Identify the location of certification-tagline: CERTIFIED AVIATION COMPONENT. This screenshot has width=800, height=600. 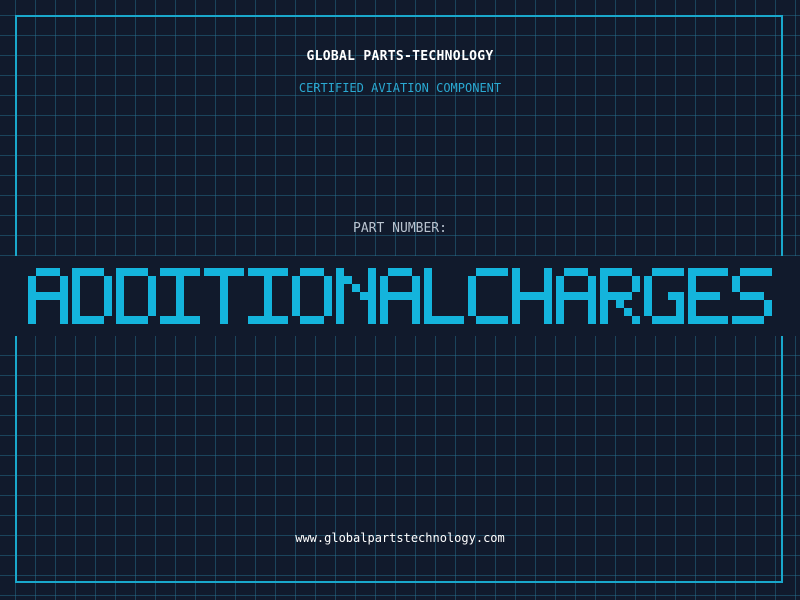
(400, 88).